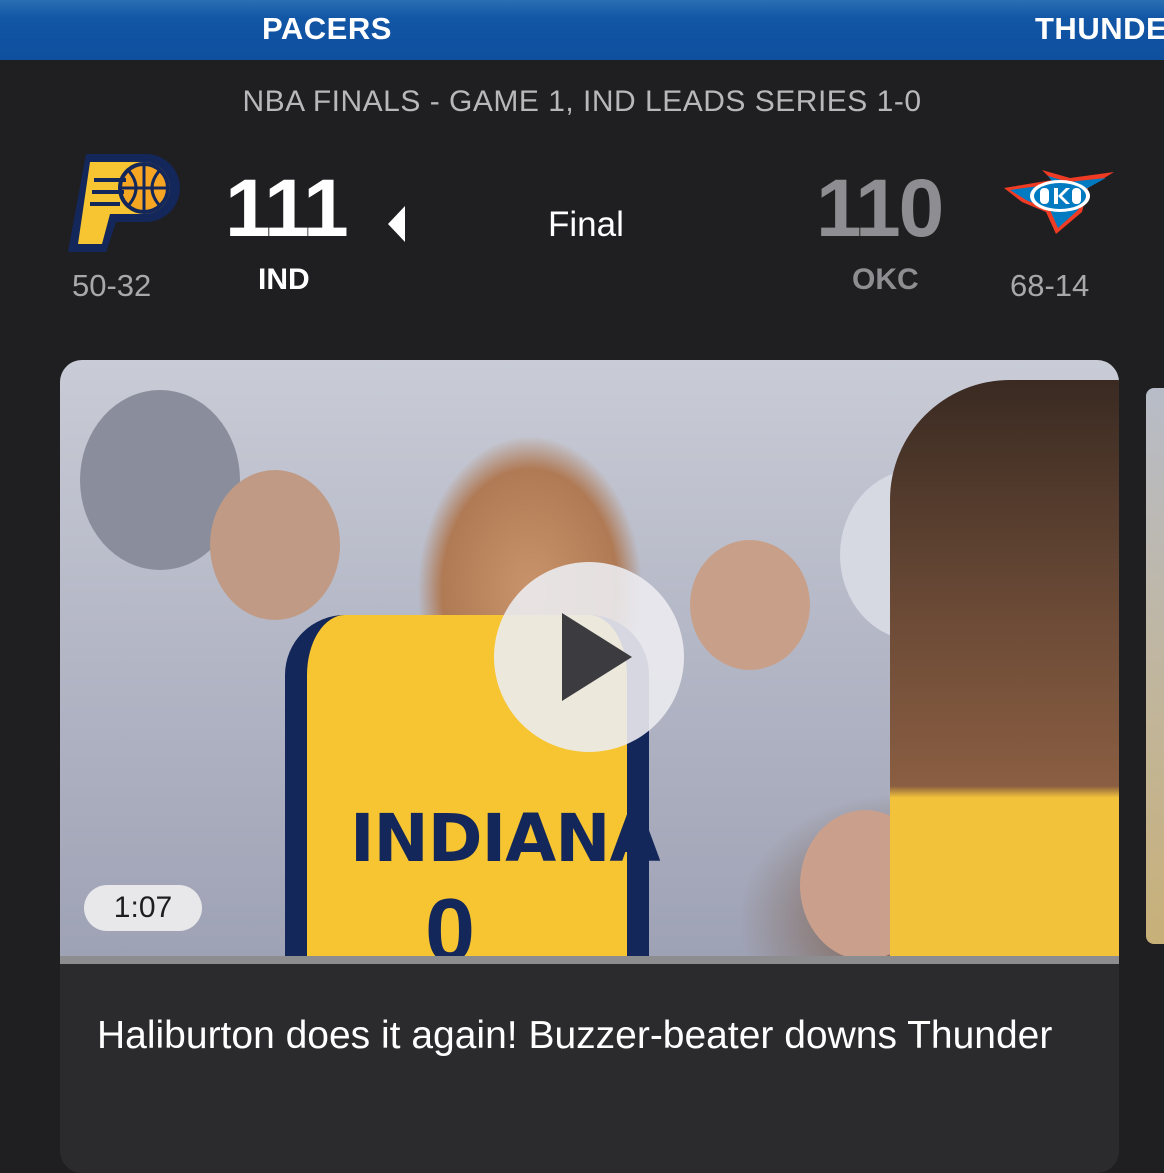  I want to click on next-card-peek, so click(1155, 666).